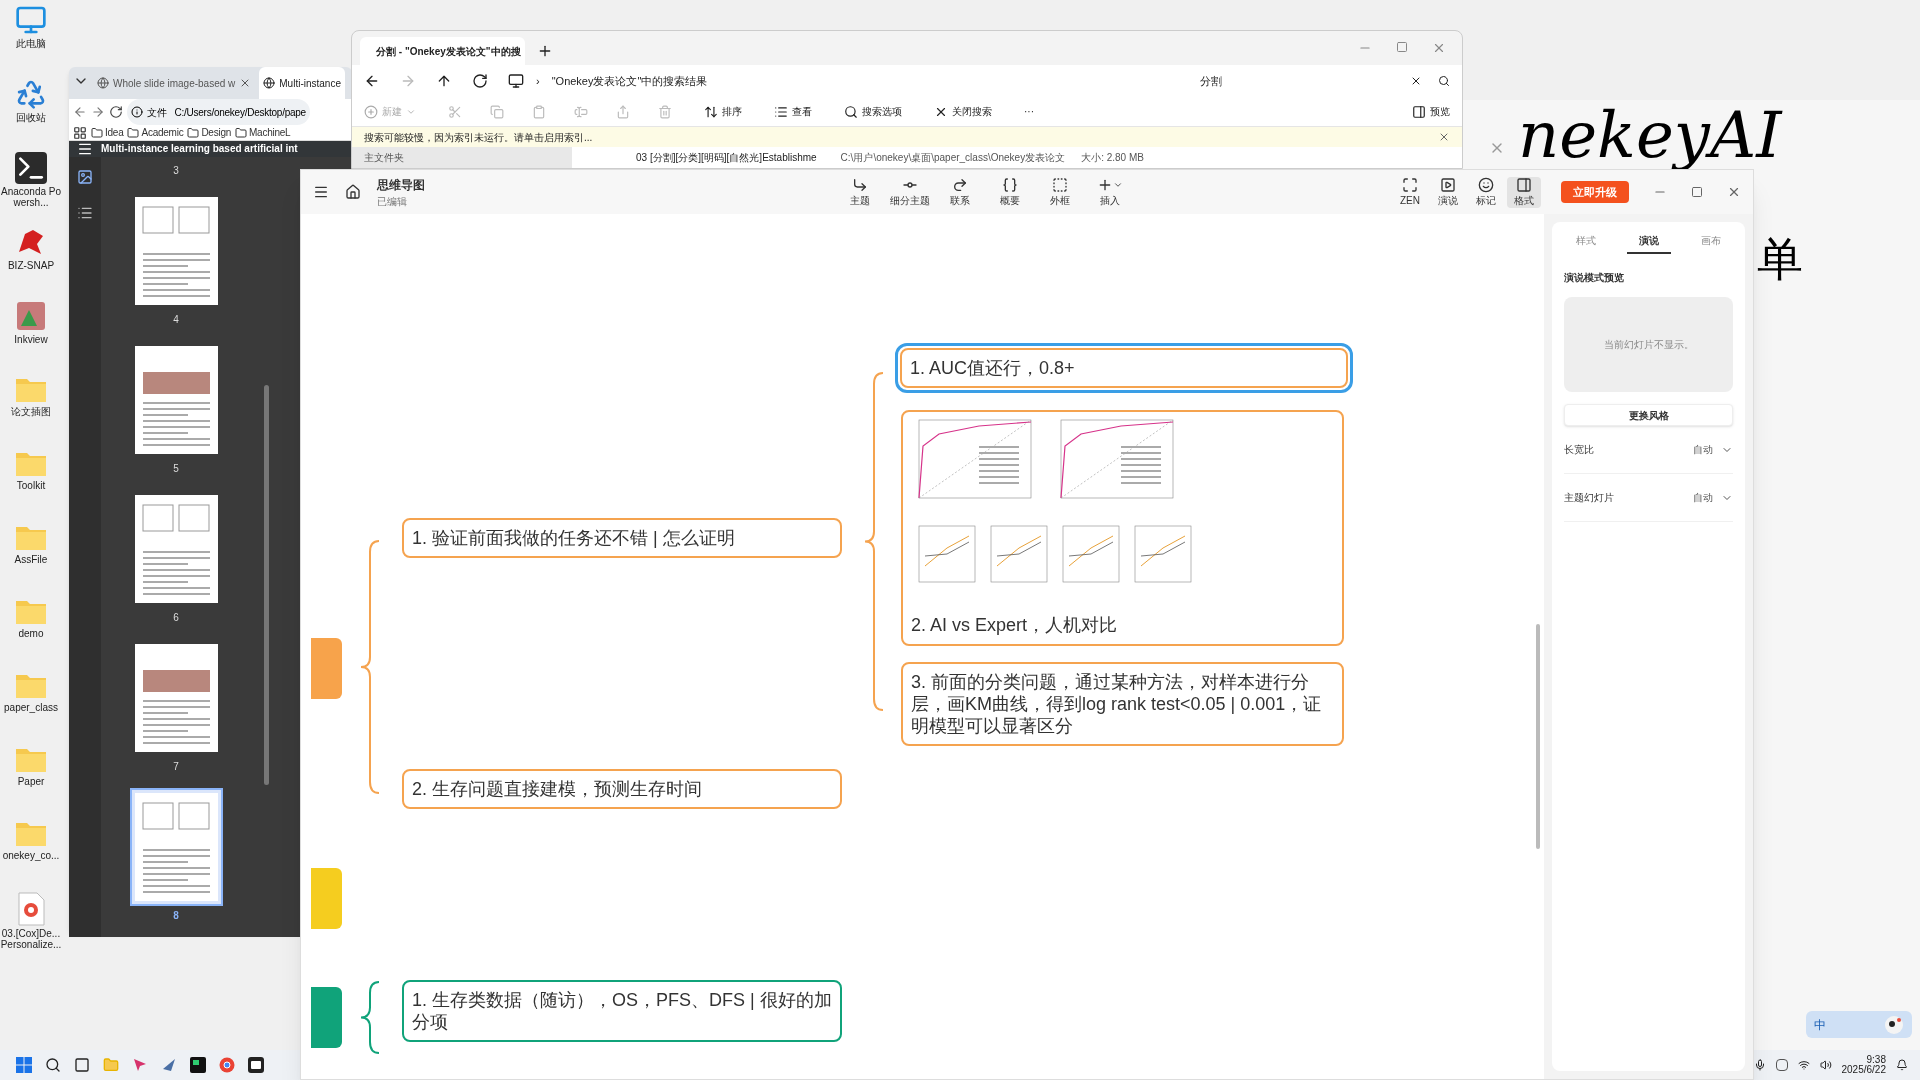 The height and width of the screenshot is (1080, 1920). What do you see at coordinates (372, 81) in the screenshot?
I see `back-icon` at bounding box center [372, 81].